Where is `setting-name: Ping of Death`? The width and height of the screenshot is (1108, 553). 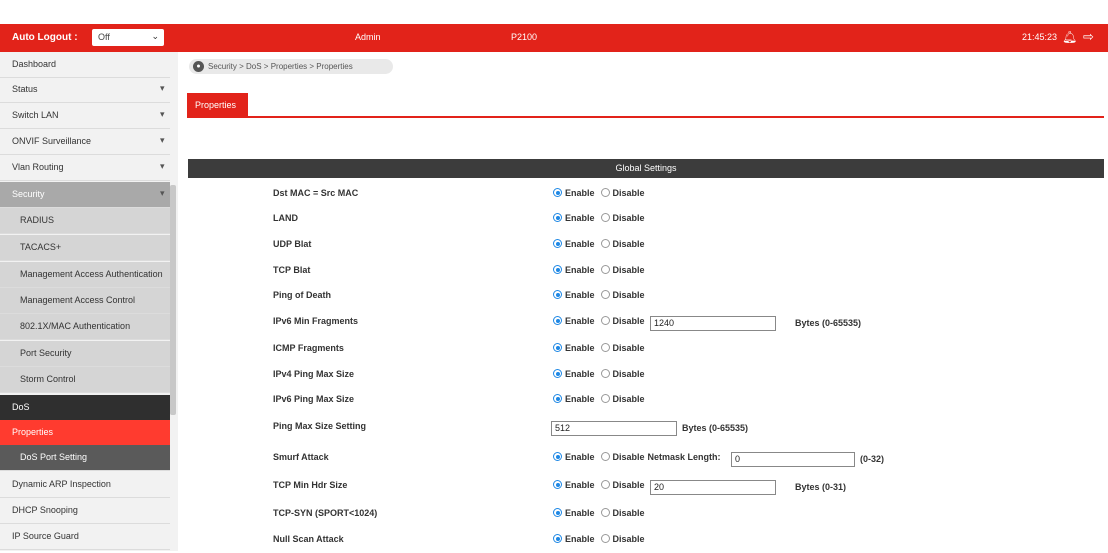
setting-name: Ping of Death is located at coordinates (302, 295).